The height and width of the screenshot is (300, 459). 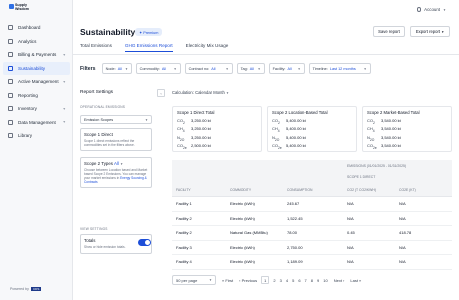 What do you see at coordinates (430, 31) in the screenshot?
I see `export-report-button: Export report ▼` at bounding box center [430, 31].